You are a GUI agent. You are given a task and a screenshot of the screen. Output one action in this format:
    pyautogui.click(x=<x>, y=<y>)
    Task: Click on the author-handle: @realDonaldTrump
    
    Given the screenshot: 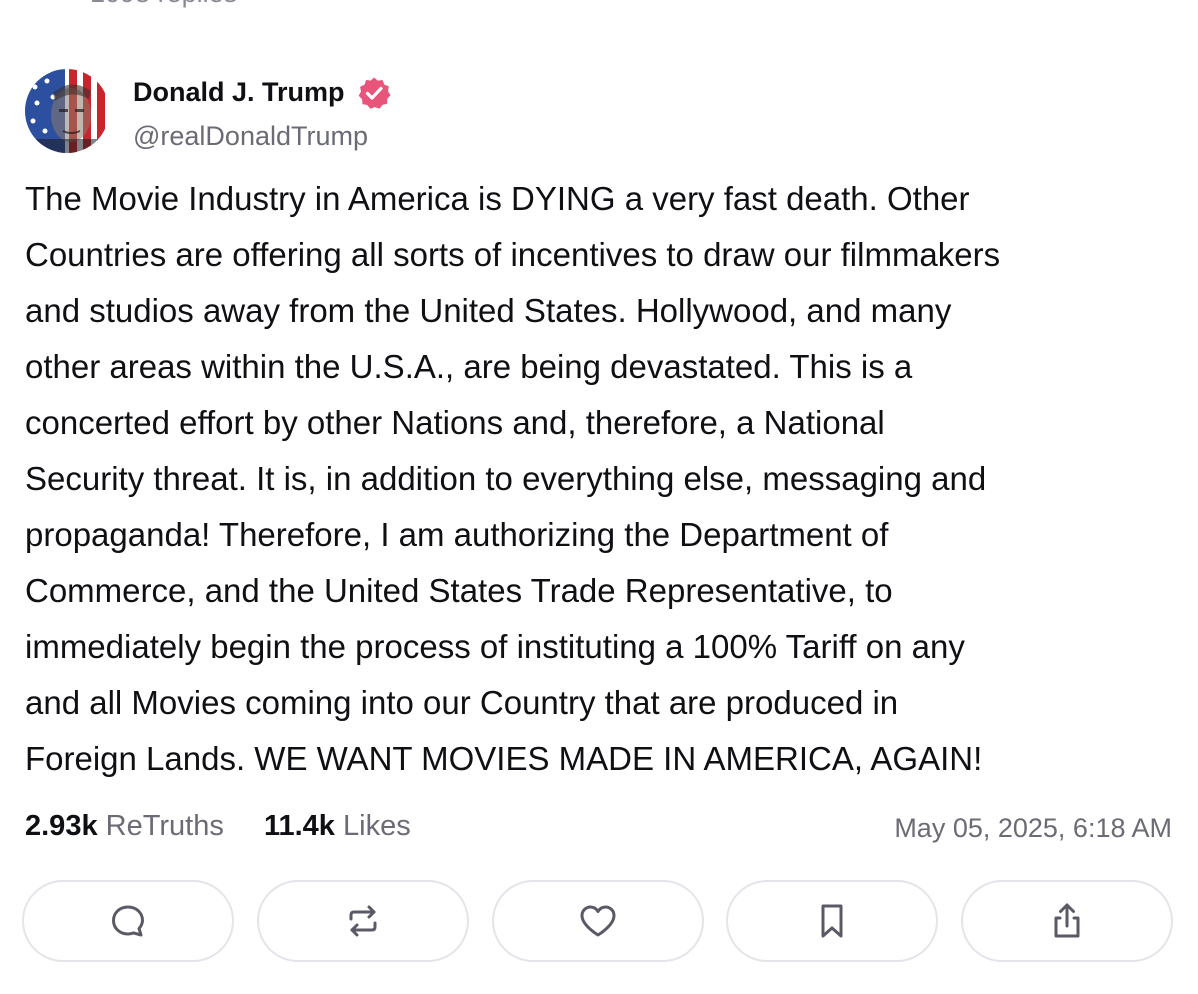 What is the action you would take?
    pyautogui.click(x=250, y=136)
    